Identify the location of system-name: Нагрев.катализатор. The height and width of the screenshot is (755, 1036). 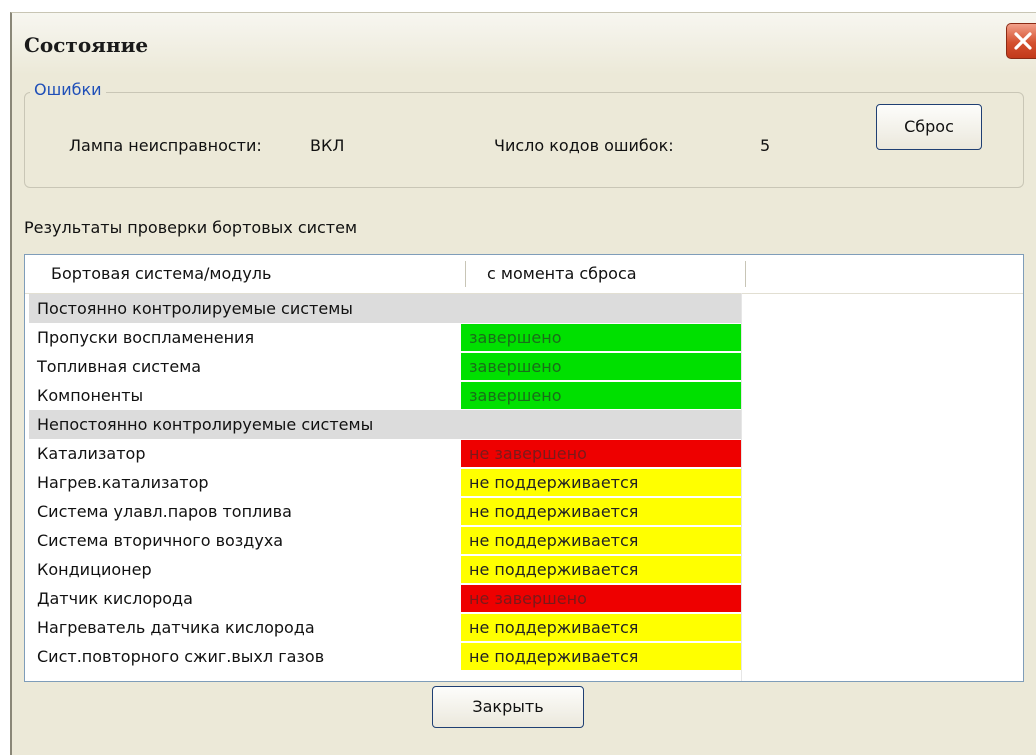
(123, 482).